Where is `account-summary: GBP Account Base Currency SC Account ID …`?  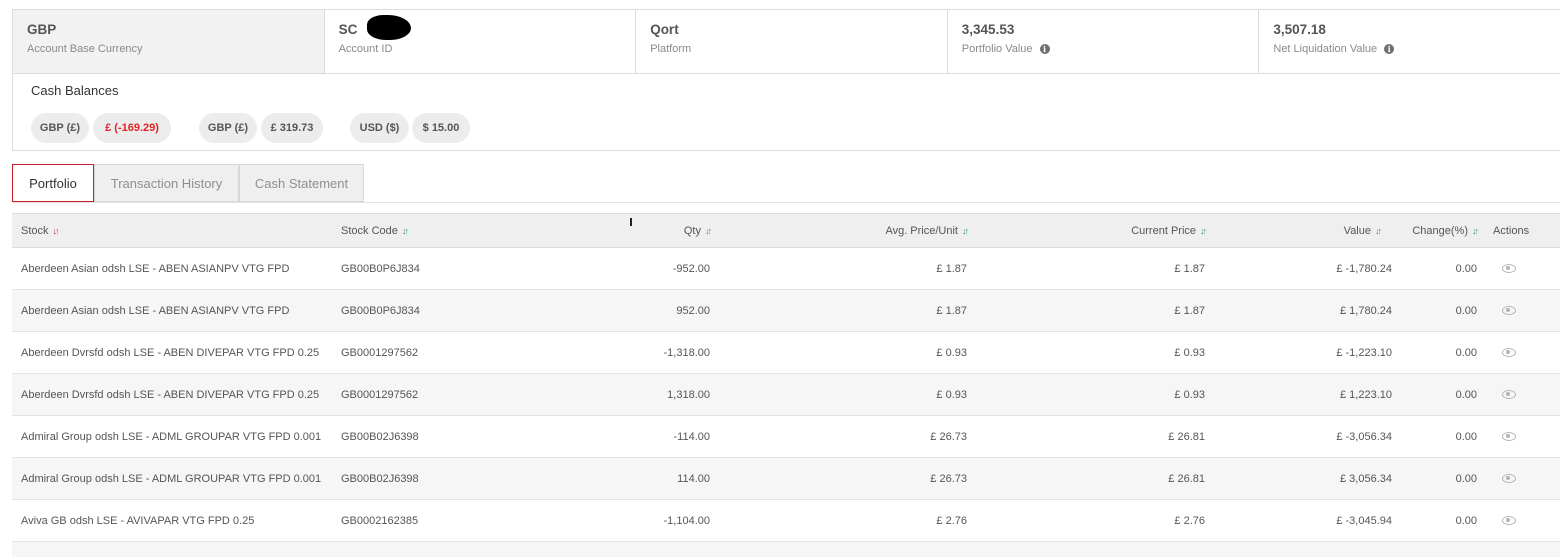
account-summary: GBP Account Base Currency SC Account ID … is located at coordinates (786, 41).